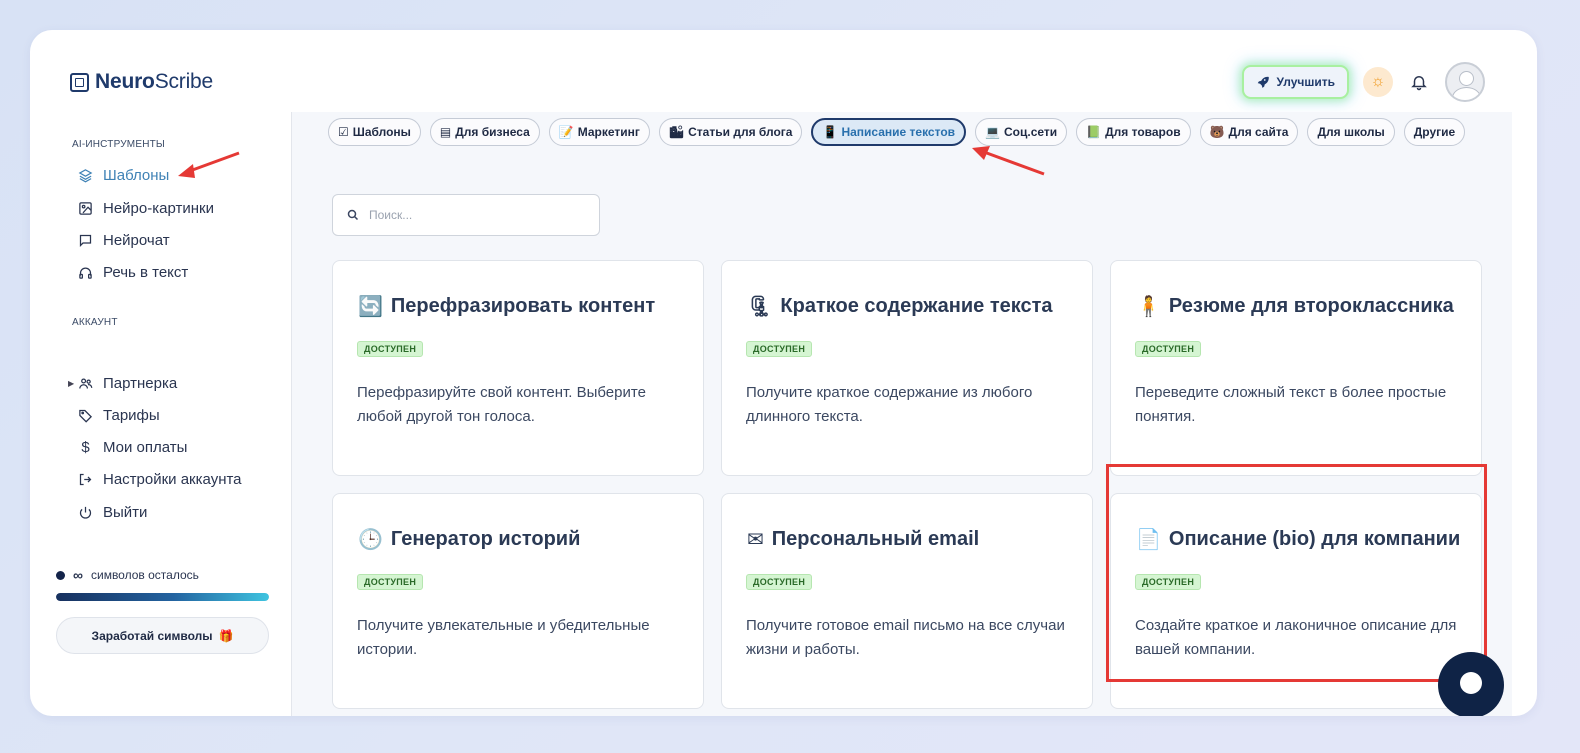  What do you see at coordinates (469, 215) in the screenshot?
I see `search-input` at bounding box center [469, 215].